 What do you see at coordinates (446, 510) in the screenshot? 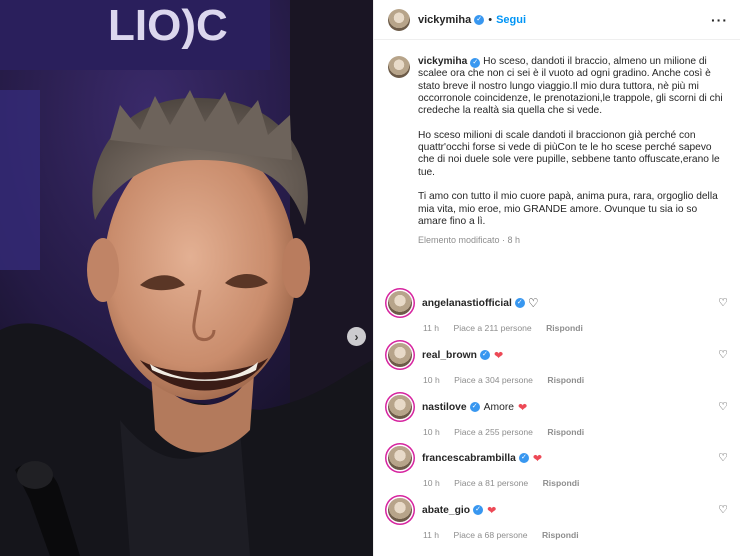
I see `comment-username: abate_gio` at bounding box center [446, 510].